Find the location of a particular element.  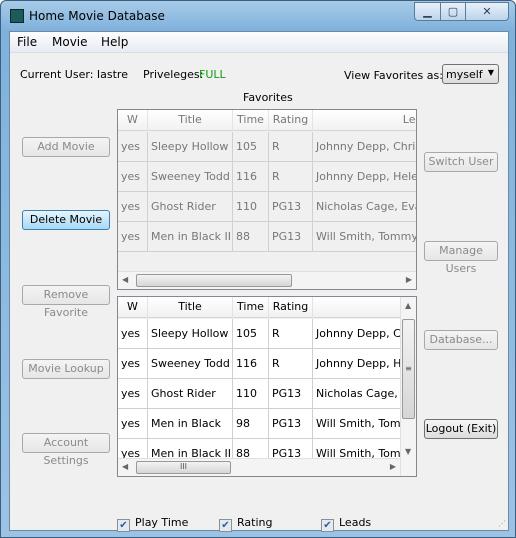

vertical-scrollbar: ▲ ≡ ▼ is located at coordinates (408, 386).